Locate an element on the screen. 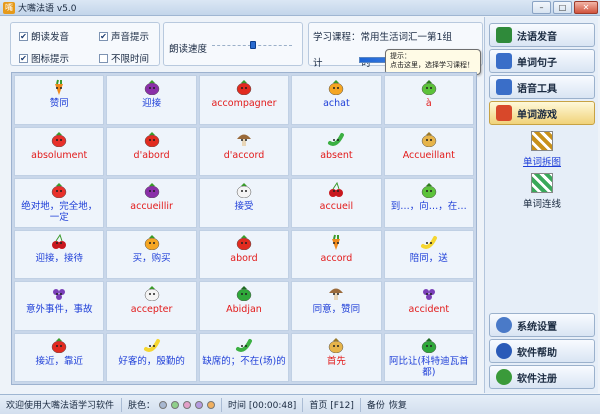 This screenshot has width=600, height=414. option-3: ✔ 图标提示 is located at coordinates (44, 58).